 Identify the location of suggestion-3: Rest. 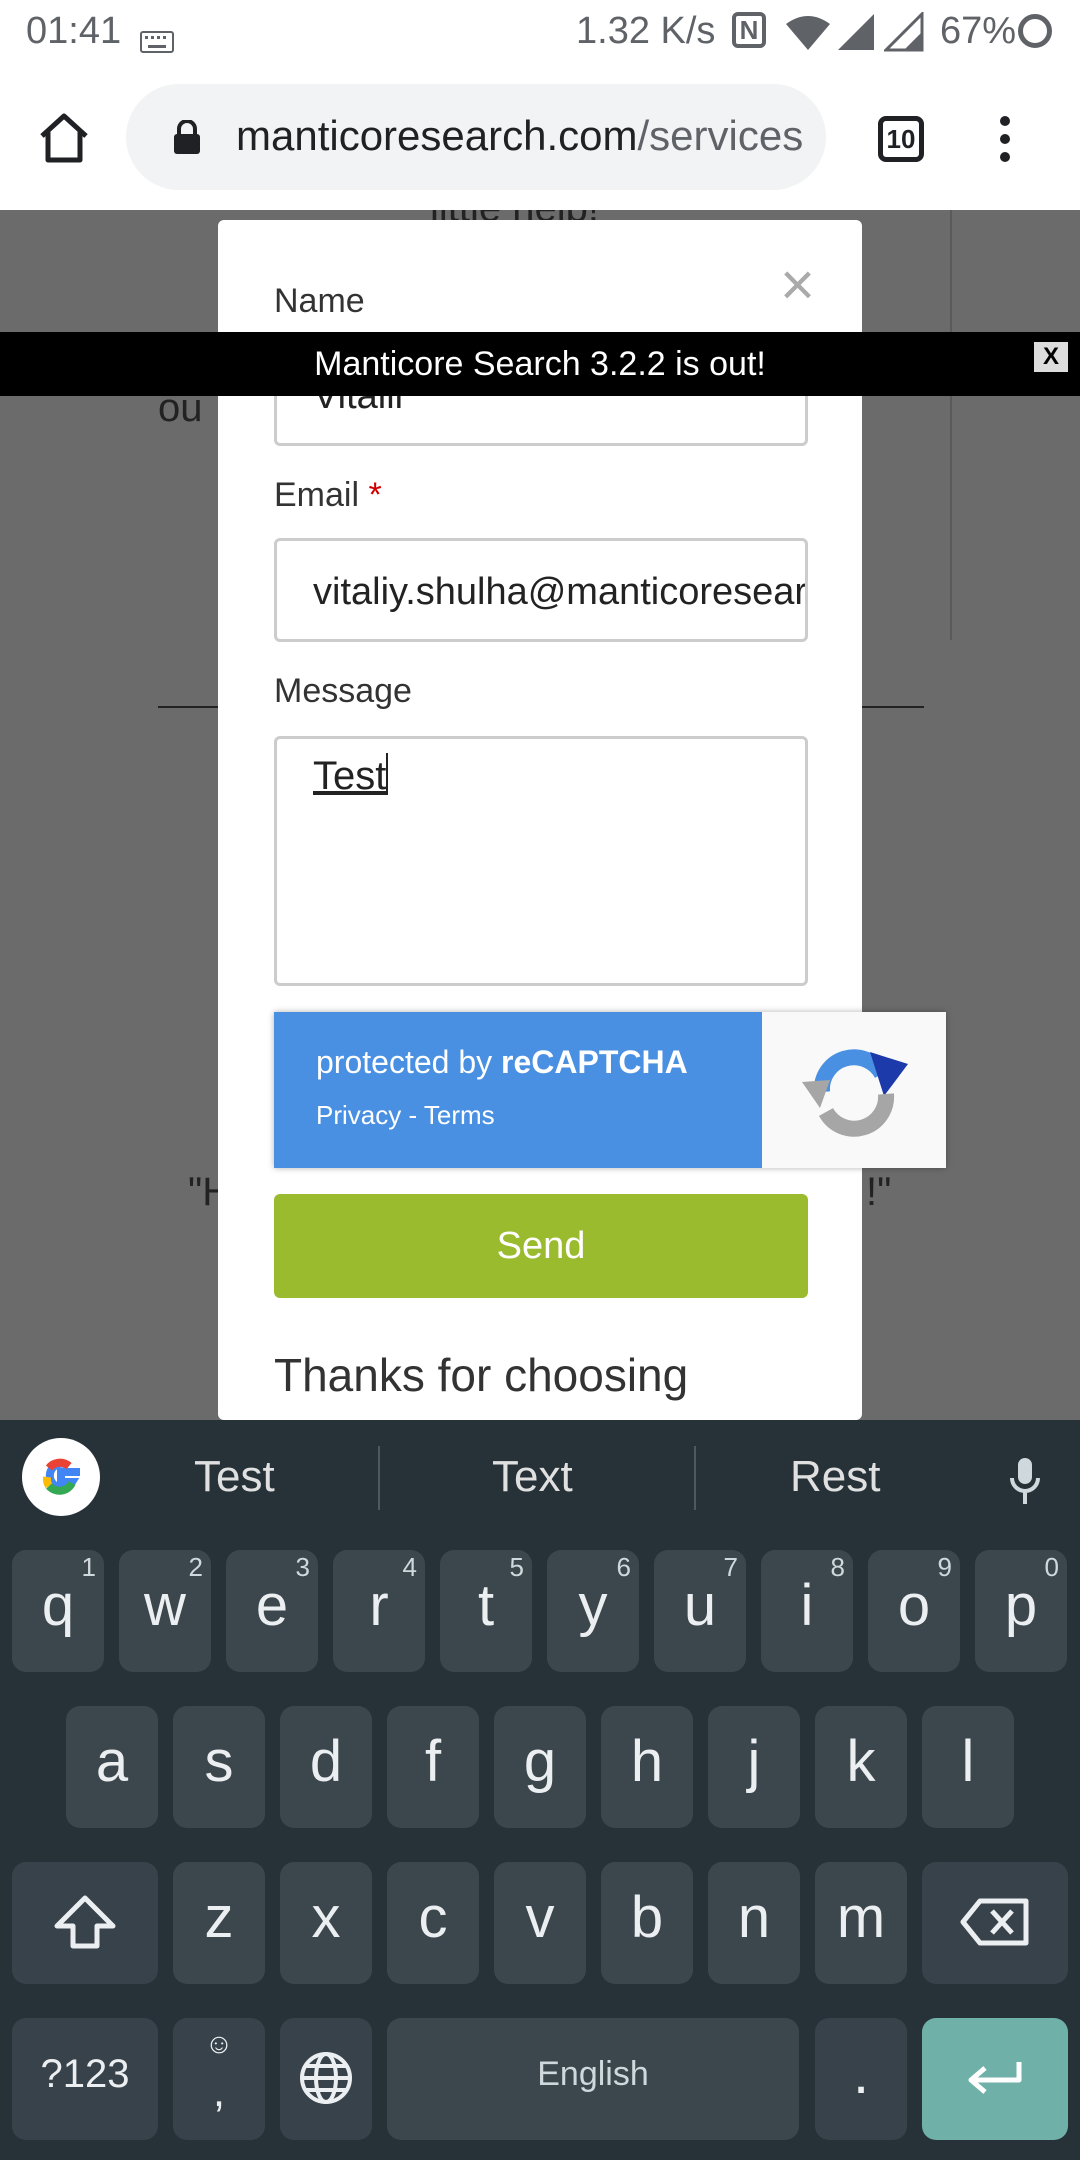
(835, 1477).